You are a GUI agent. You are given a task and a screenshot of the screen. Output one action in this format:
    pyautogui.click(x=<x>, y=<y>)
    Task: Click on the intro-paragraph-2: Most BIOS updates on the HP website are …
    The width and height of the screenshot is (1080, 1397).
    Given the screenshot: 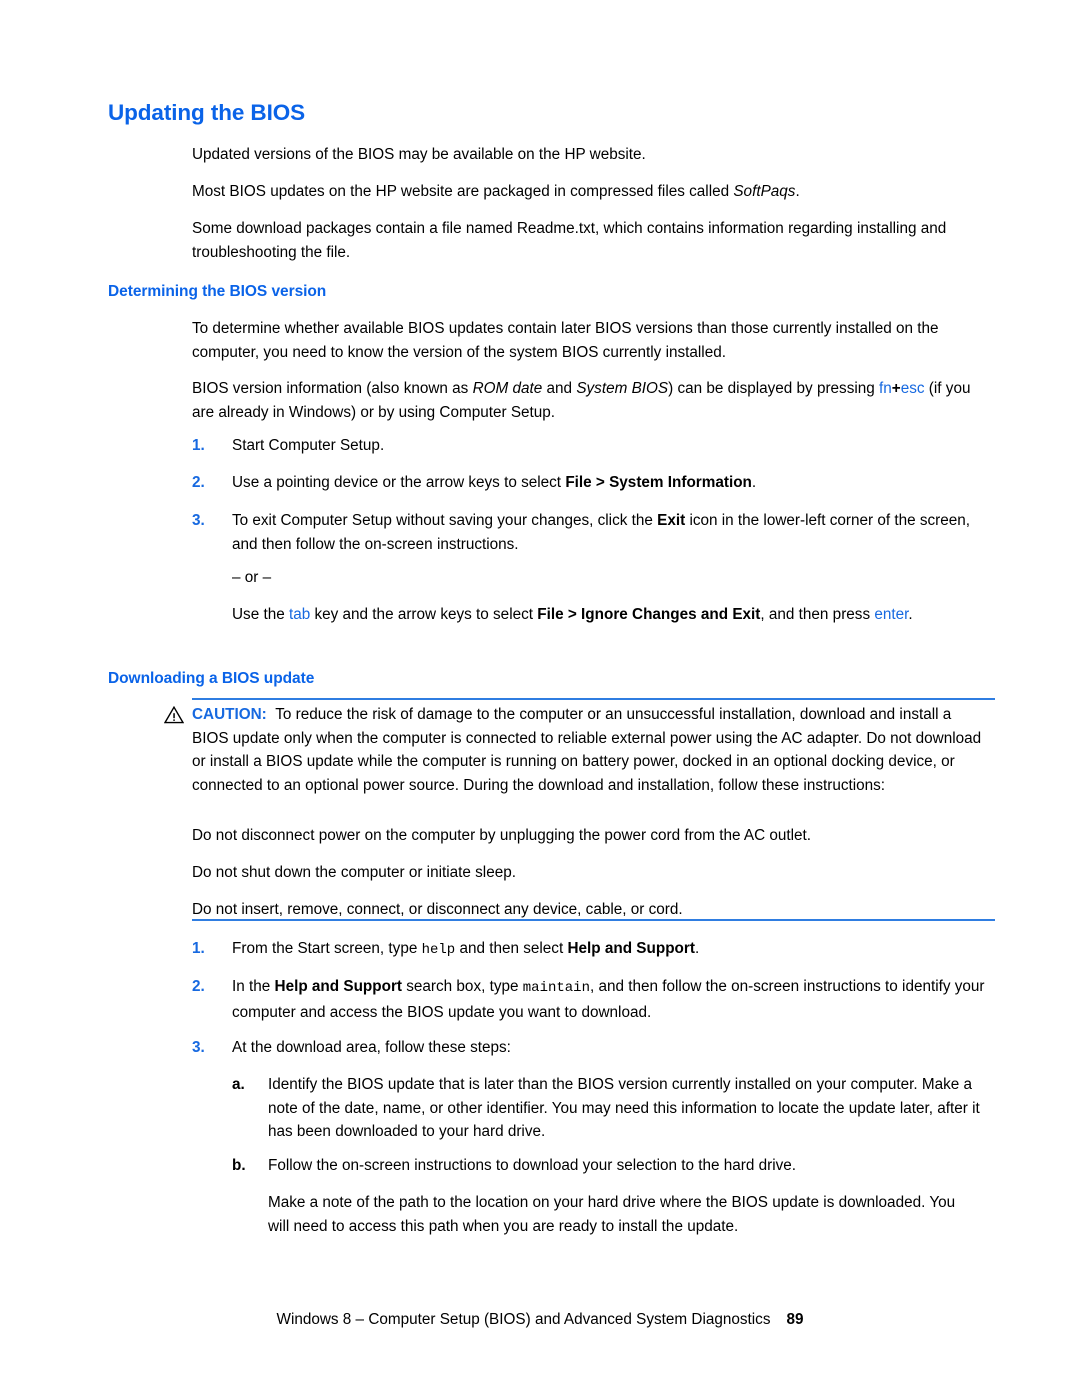 What is the action you would take?
    pyautogui.click(x=592, y=192)
    